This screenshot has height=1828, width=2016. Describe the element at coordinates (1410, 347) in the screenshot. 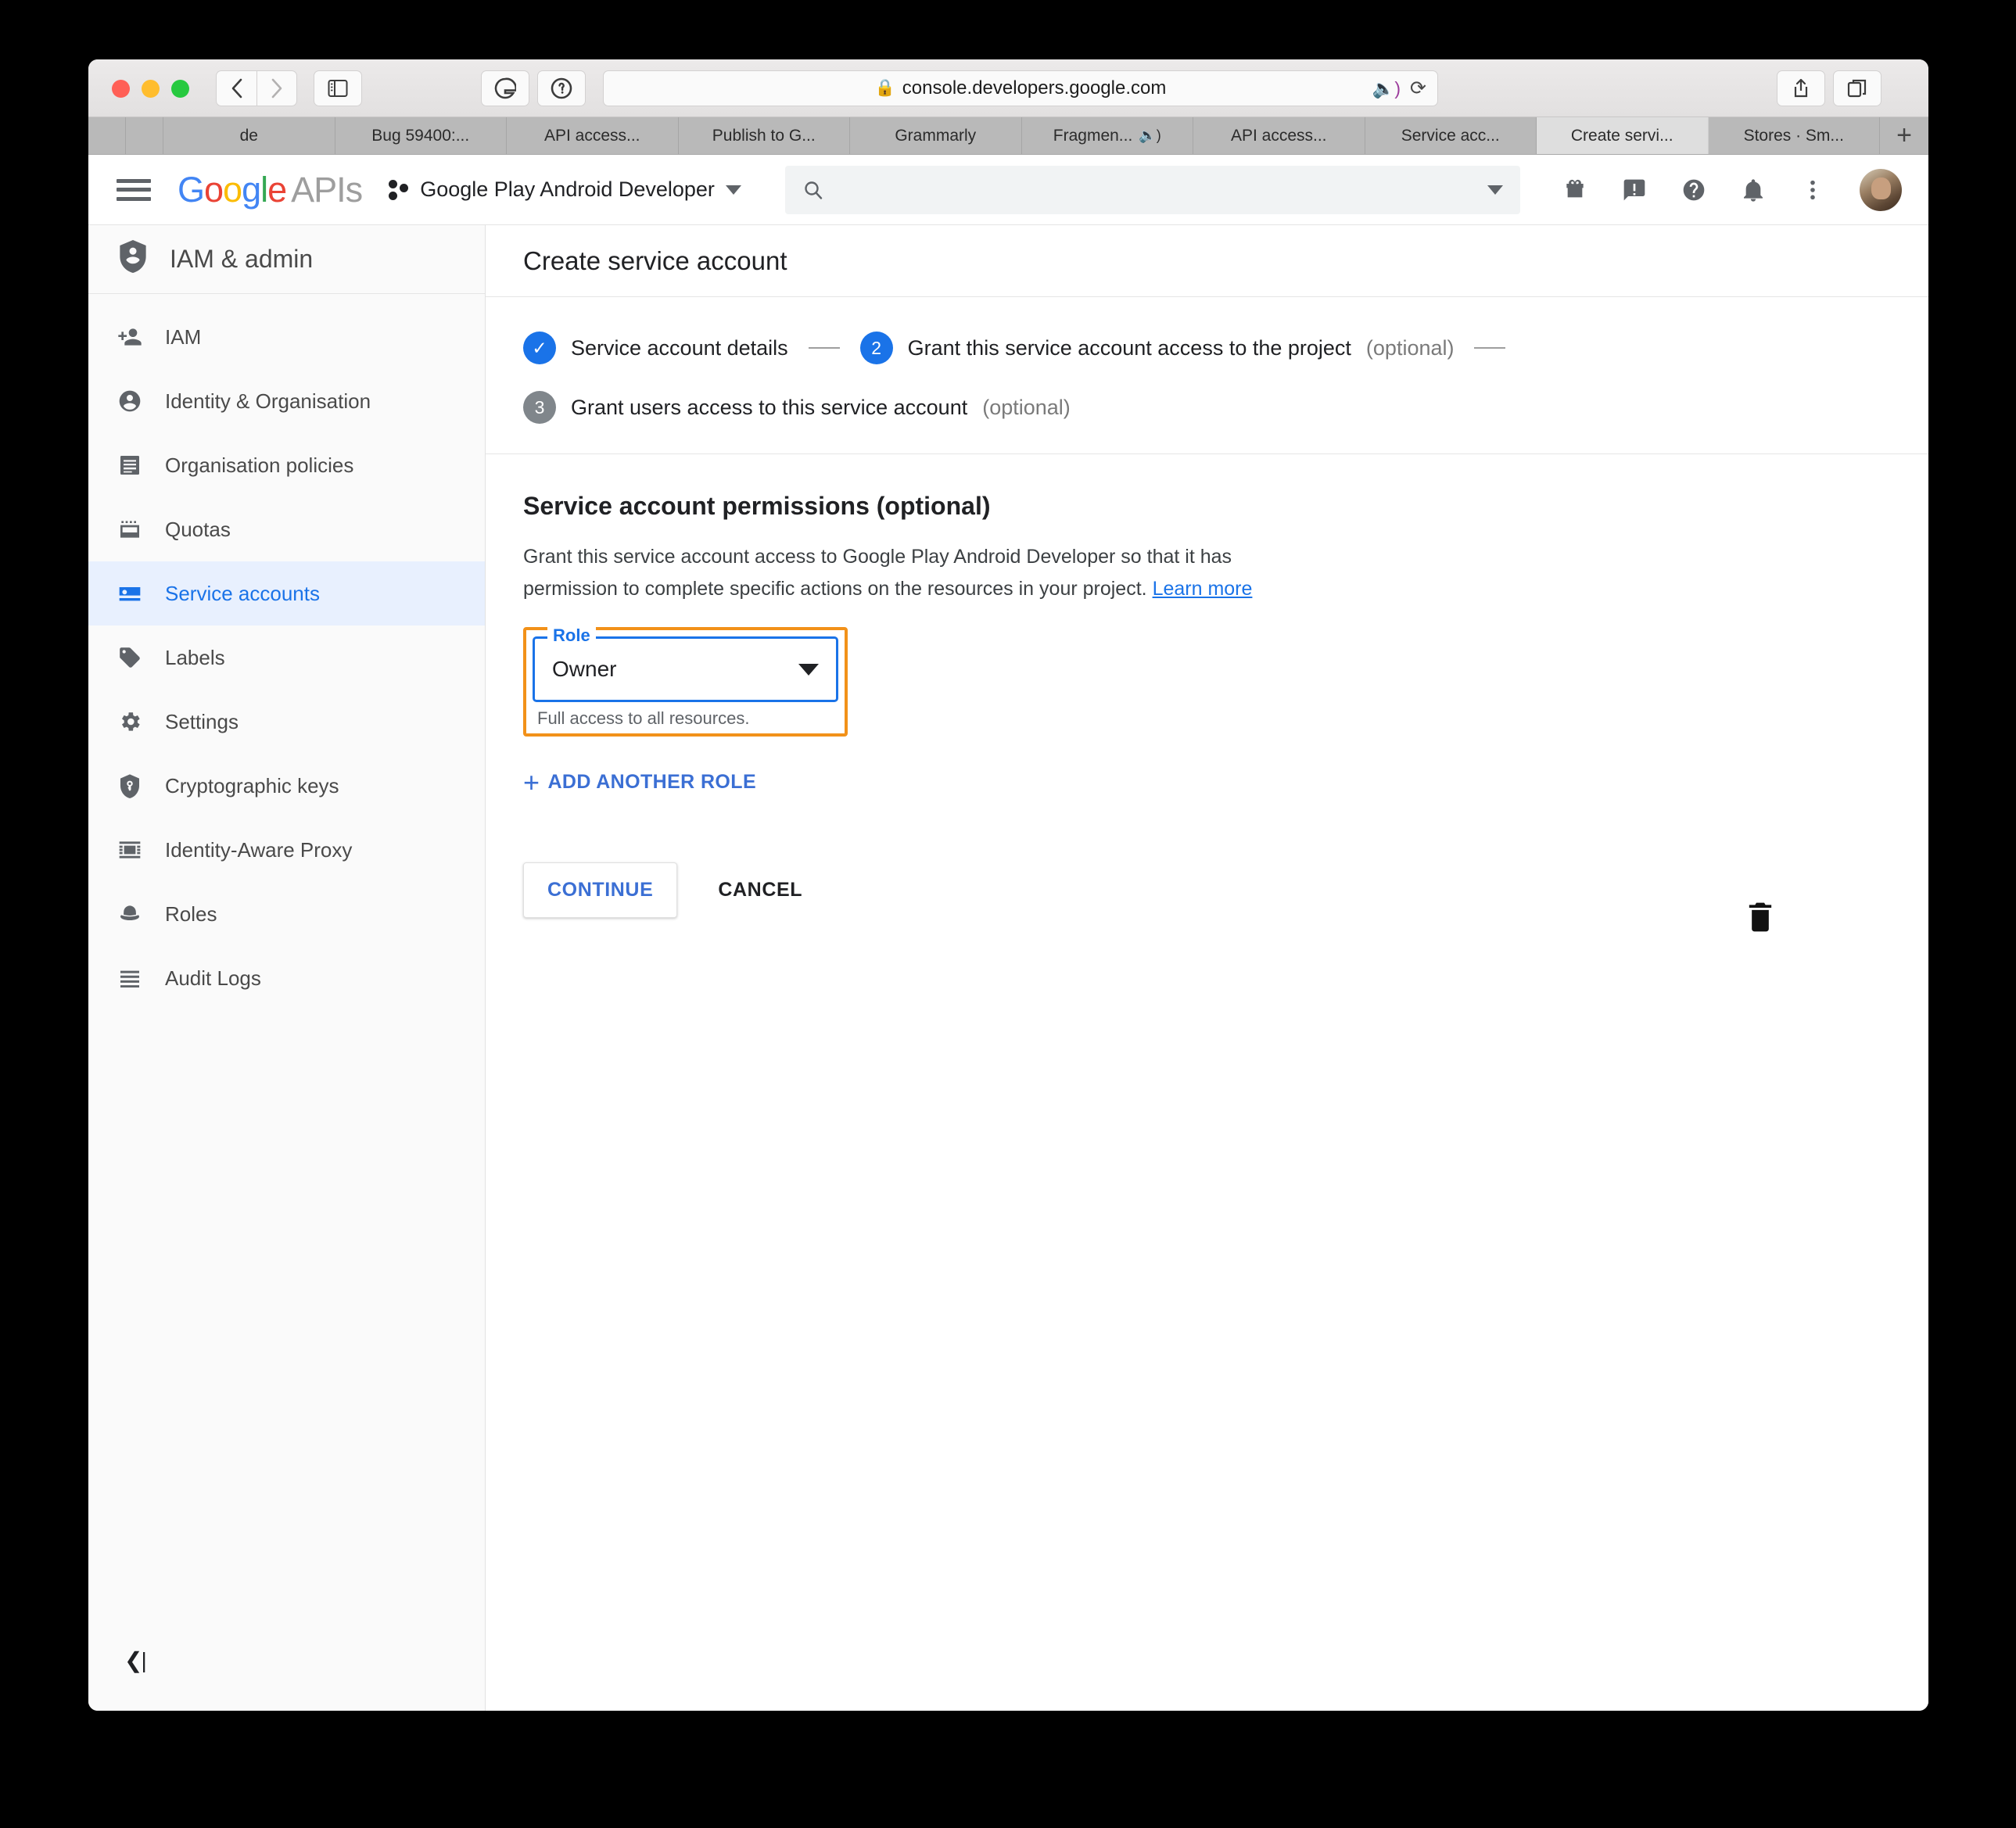

I see `step-2-optional: (optional)` at that location.